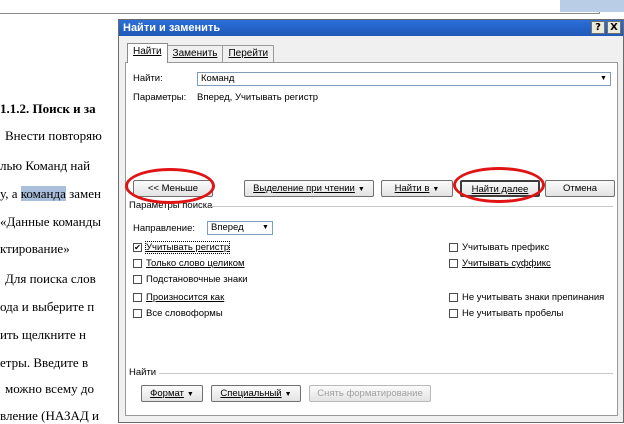 The width and height of the screenshot is (624, 424). What do you see at coordinates (404, 79) in the screenshot?
I see `find-input: Команд ▼` at bounding box center [404, 79].